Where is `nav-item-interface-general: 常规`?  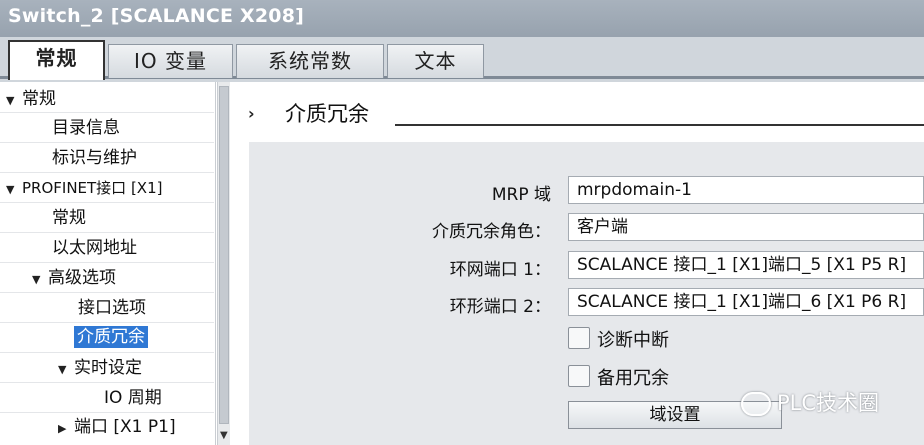 nav-item-interface-general: 常规 is located at coordinates (69, 218).